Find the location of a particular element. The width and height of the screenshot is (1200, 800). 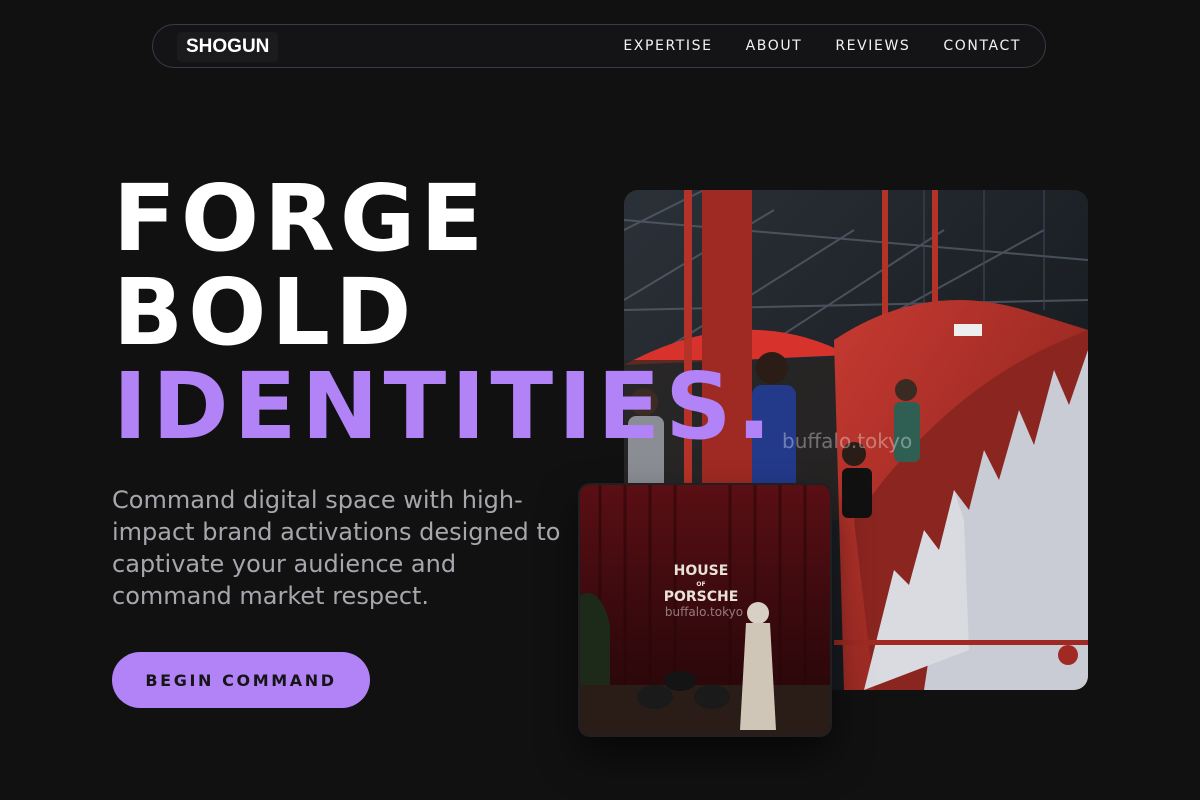

main-photo-watermark: buffalo.tokyo is located at coordinates (847, 441).